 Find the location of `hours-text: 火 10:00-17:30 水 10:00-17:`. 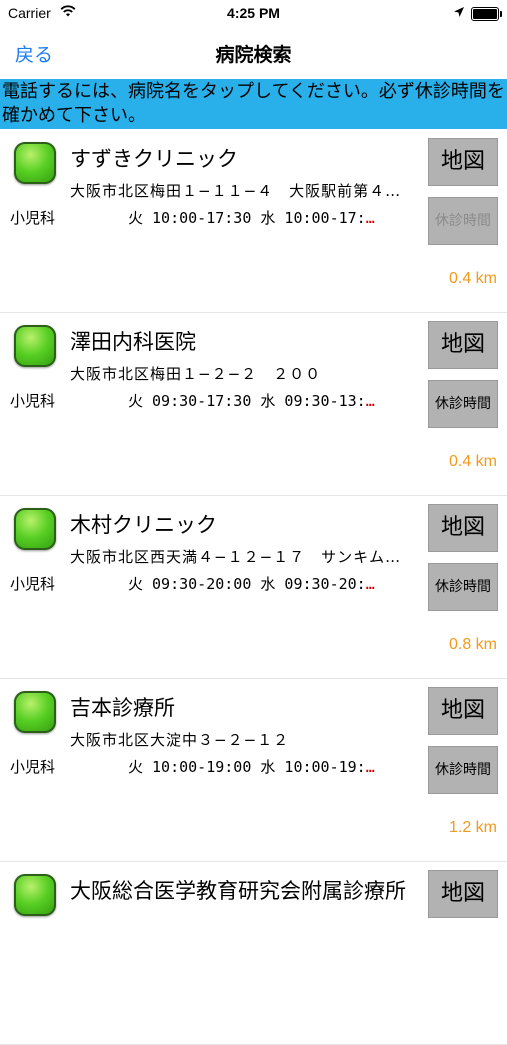

hours-text: 火 10:00-17:30 水 10:00-17: is located at coordinates (247, 218).